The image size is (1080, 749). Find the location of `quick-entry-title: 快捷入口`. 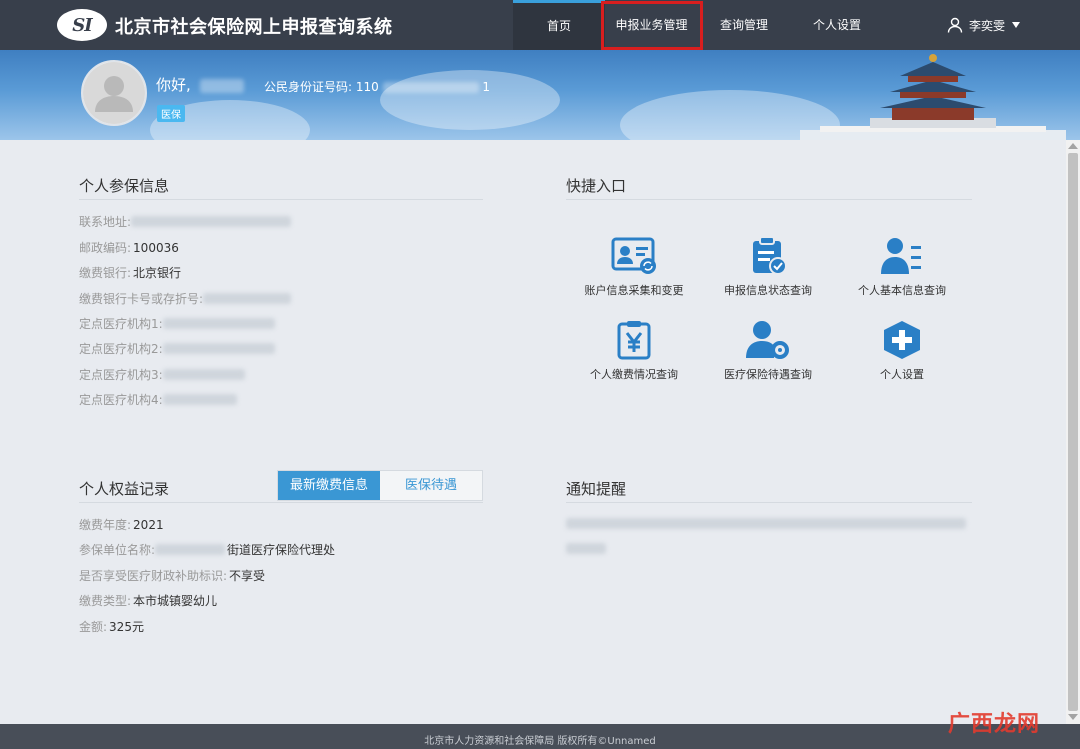

quick-entry-title: 快捷入口 is located at coordinates (596, 186).